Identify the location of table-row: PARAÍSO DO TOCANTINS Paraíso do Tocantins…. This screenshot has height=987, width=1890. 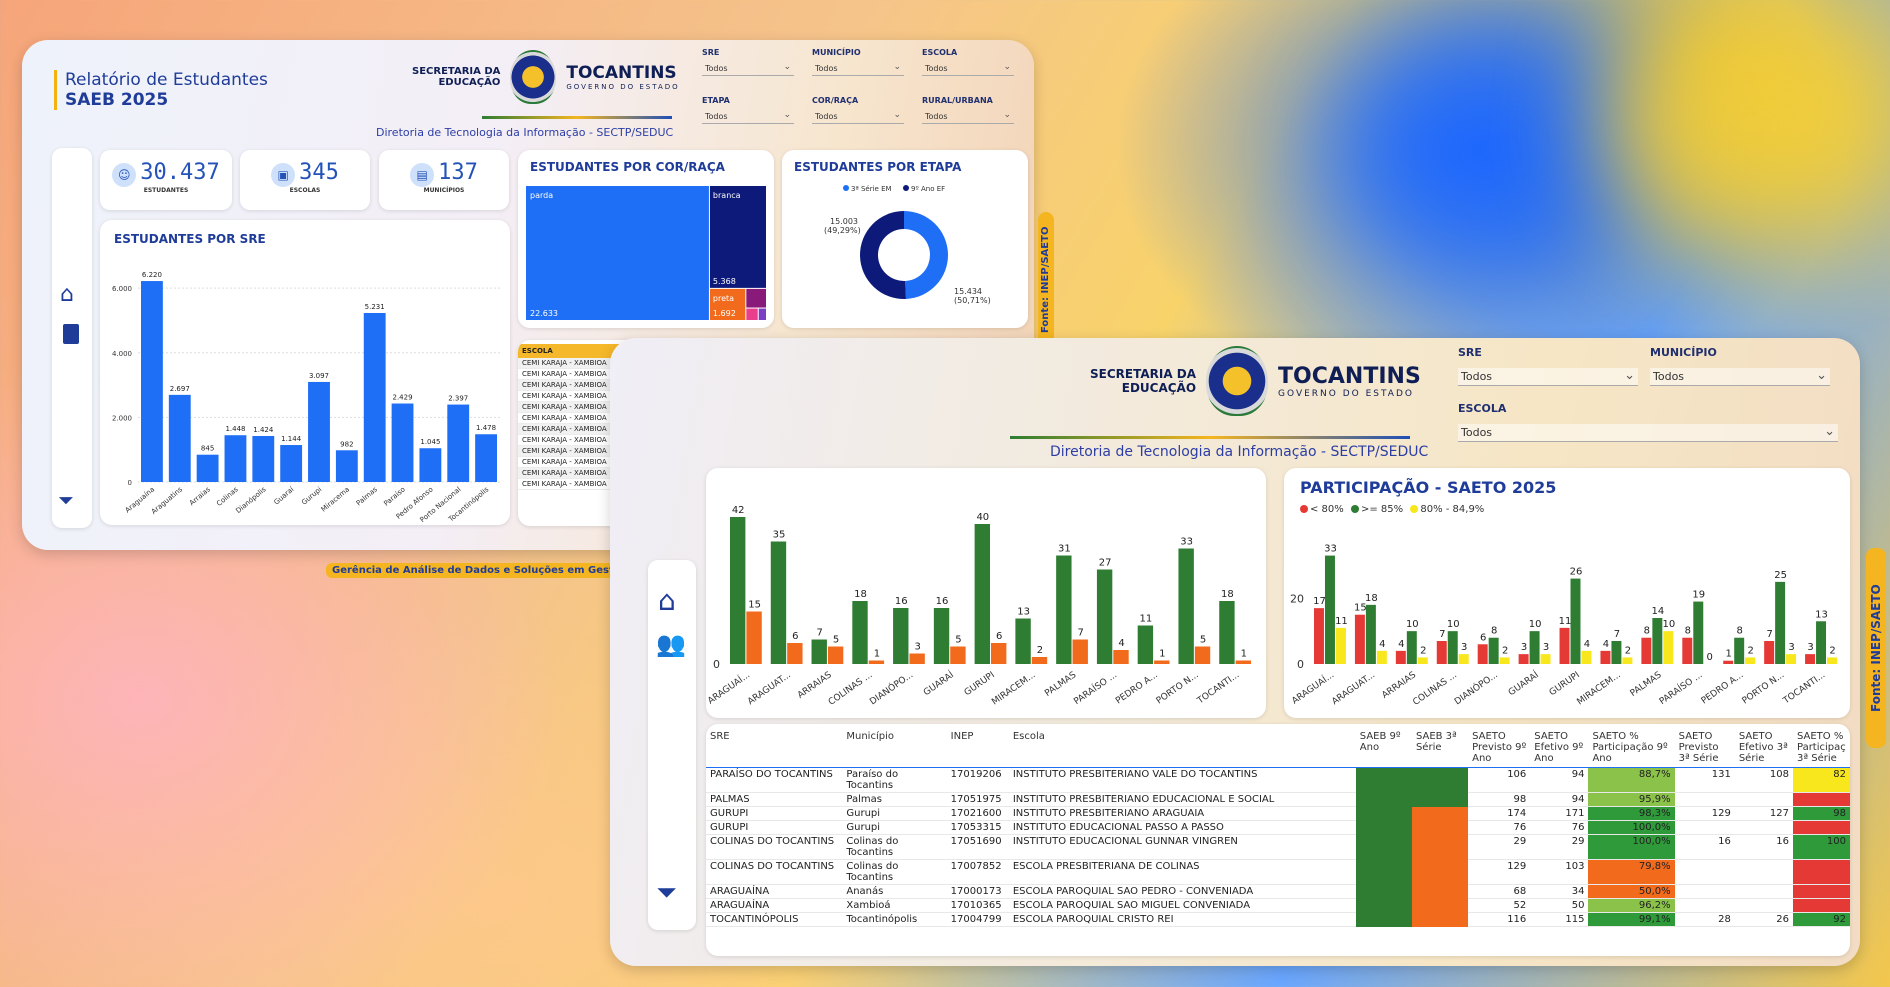
(1278, 780).